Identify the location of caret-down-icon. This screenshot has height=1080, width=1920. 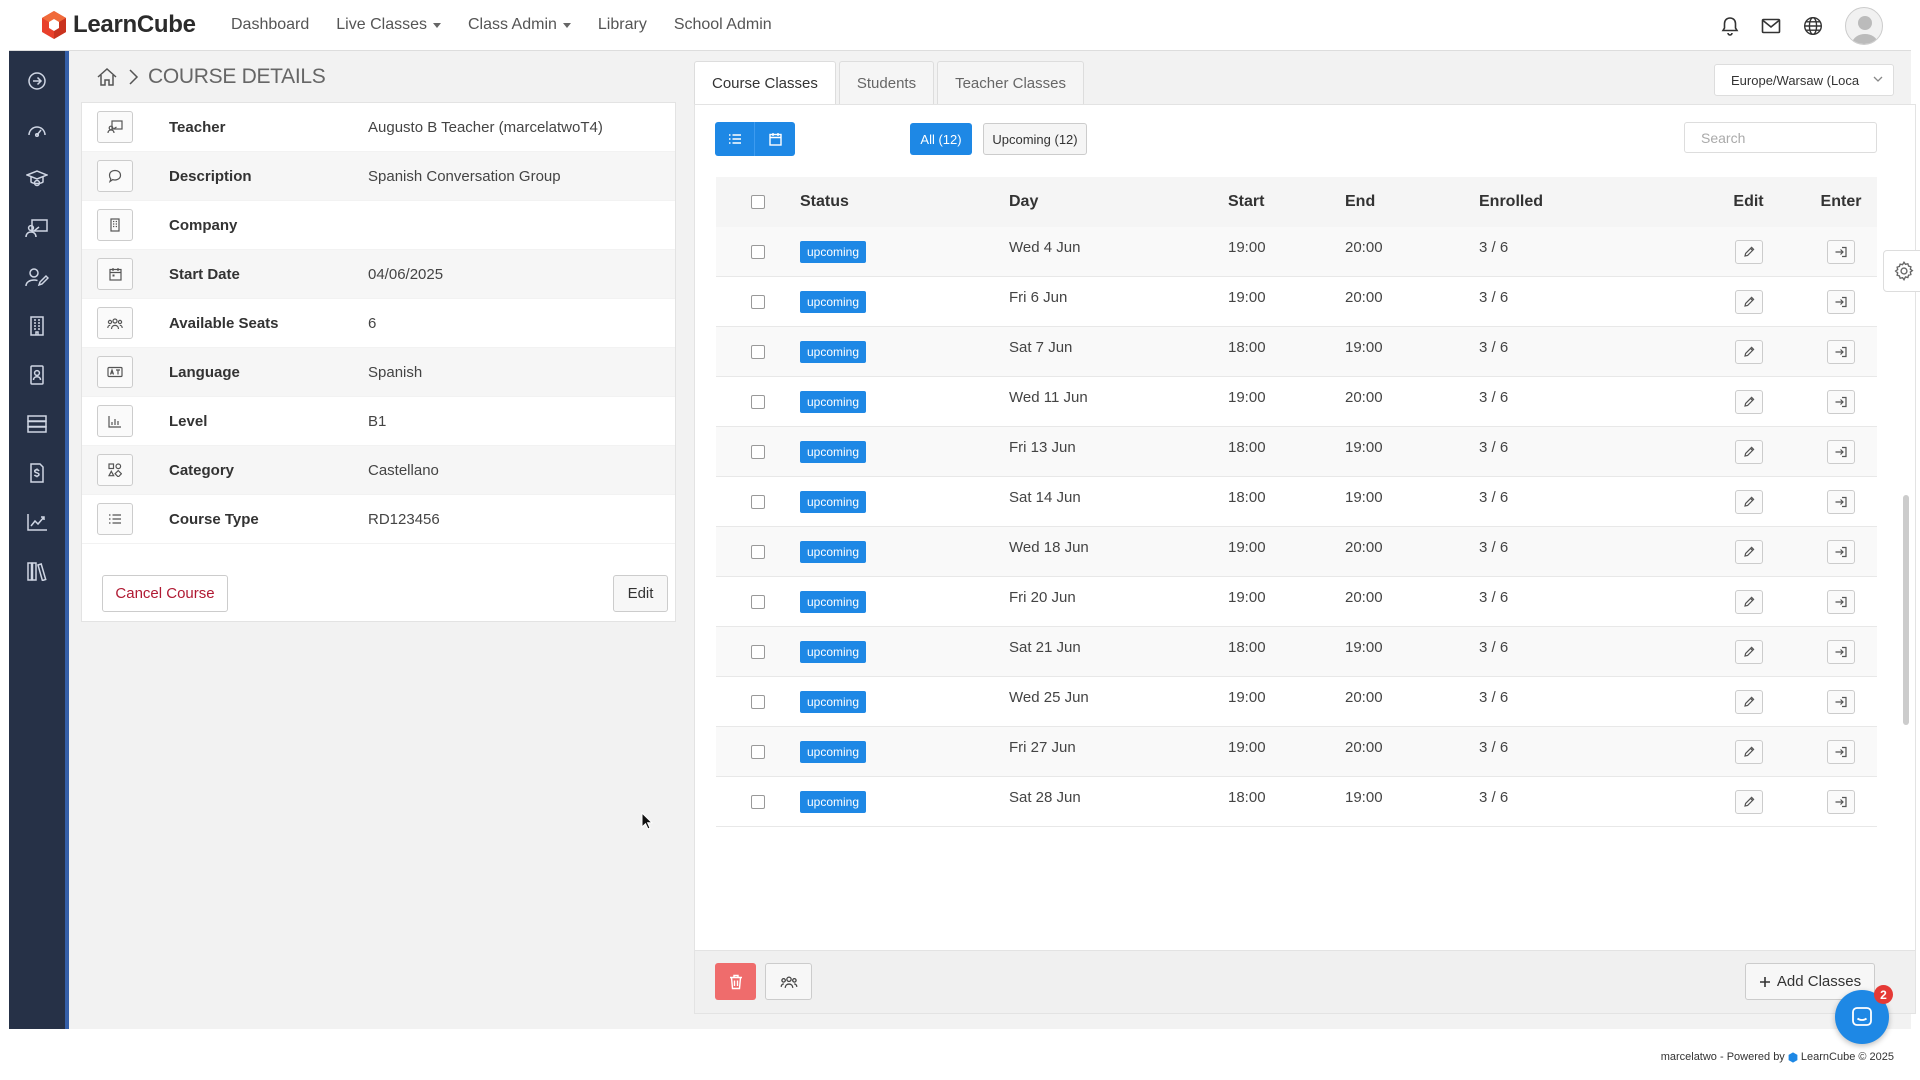
(436, 25).